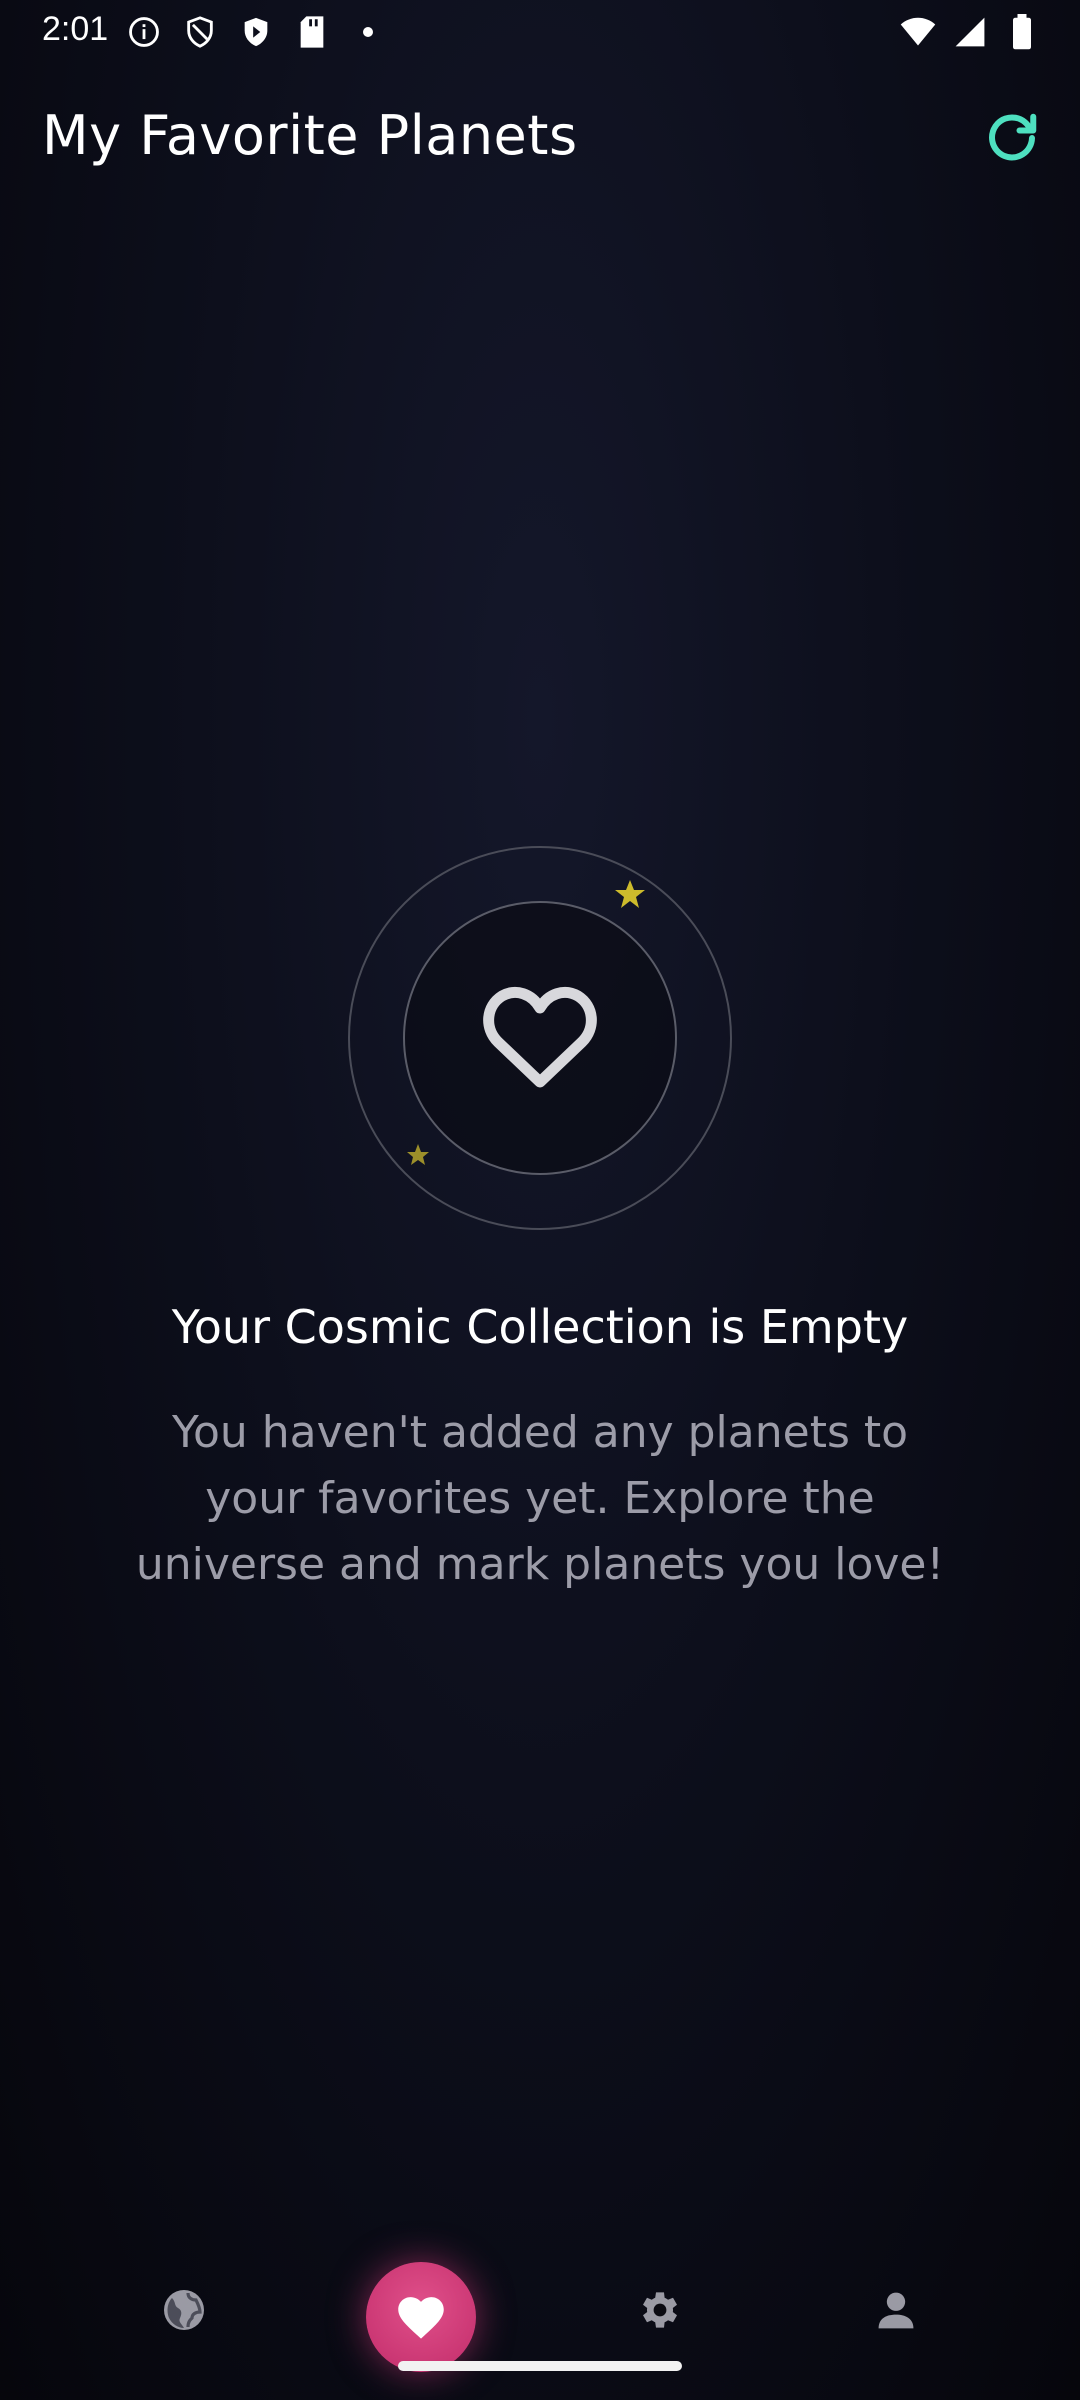  I want to click on status-icons-left, so click(256, 32).